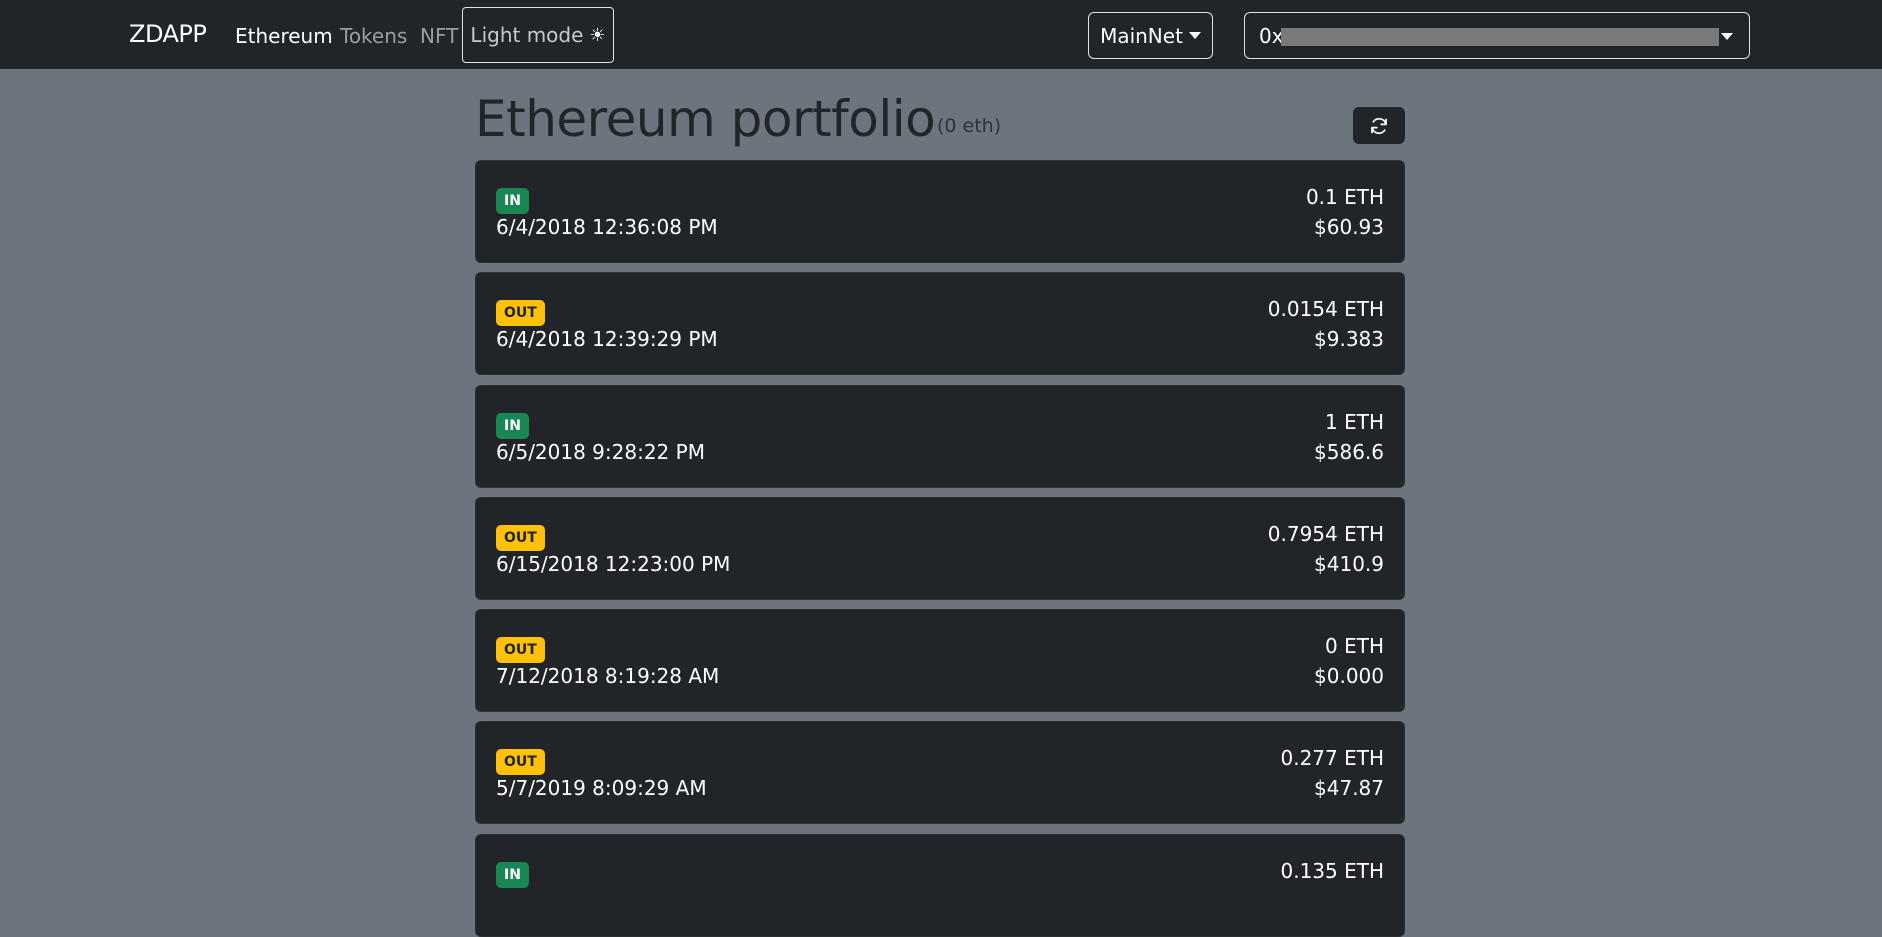 Image resolution: width=1882 pixels, height=937 pixels. What do you see at coordinates (940, 885) in the screenshot?
I see `transaction-card: IN 0.135 ETH` at bounding box center [940, 885].